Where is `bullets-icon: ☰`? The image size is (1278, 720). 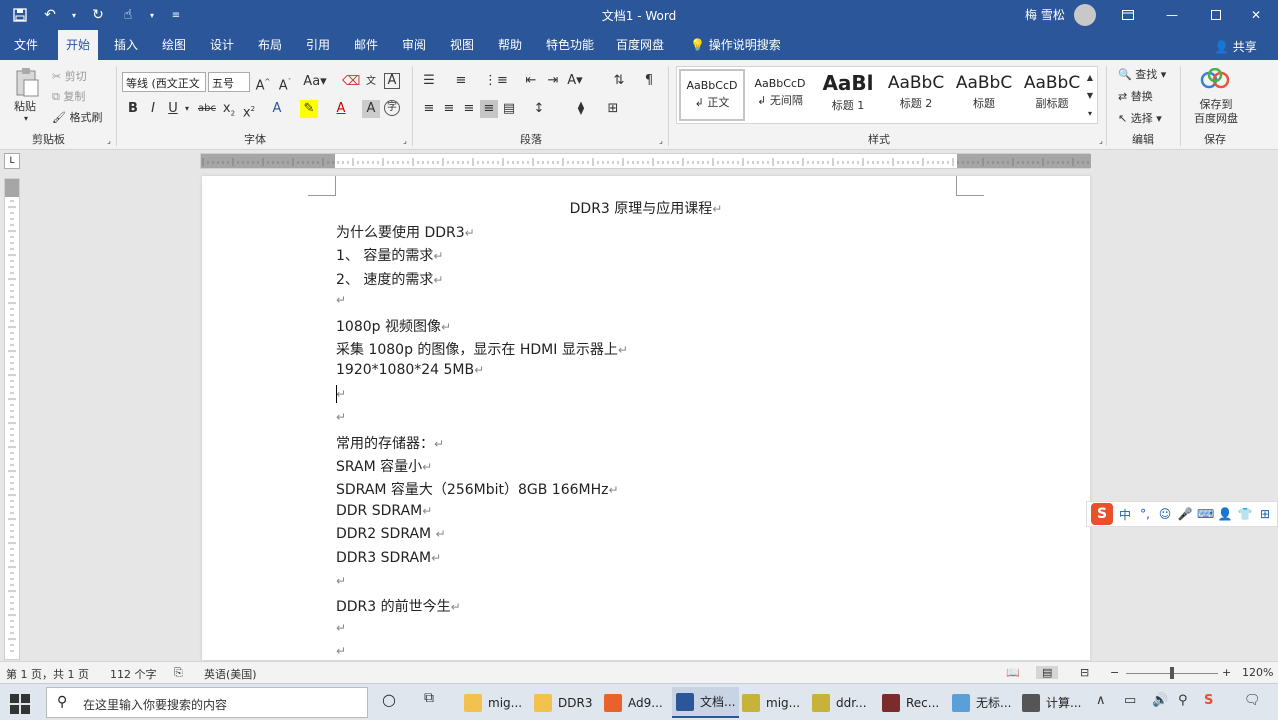 bullets-icon: ☰ is located at coordinates (429, 81).